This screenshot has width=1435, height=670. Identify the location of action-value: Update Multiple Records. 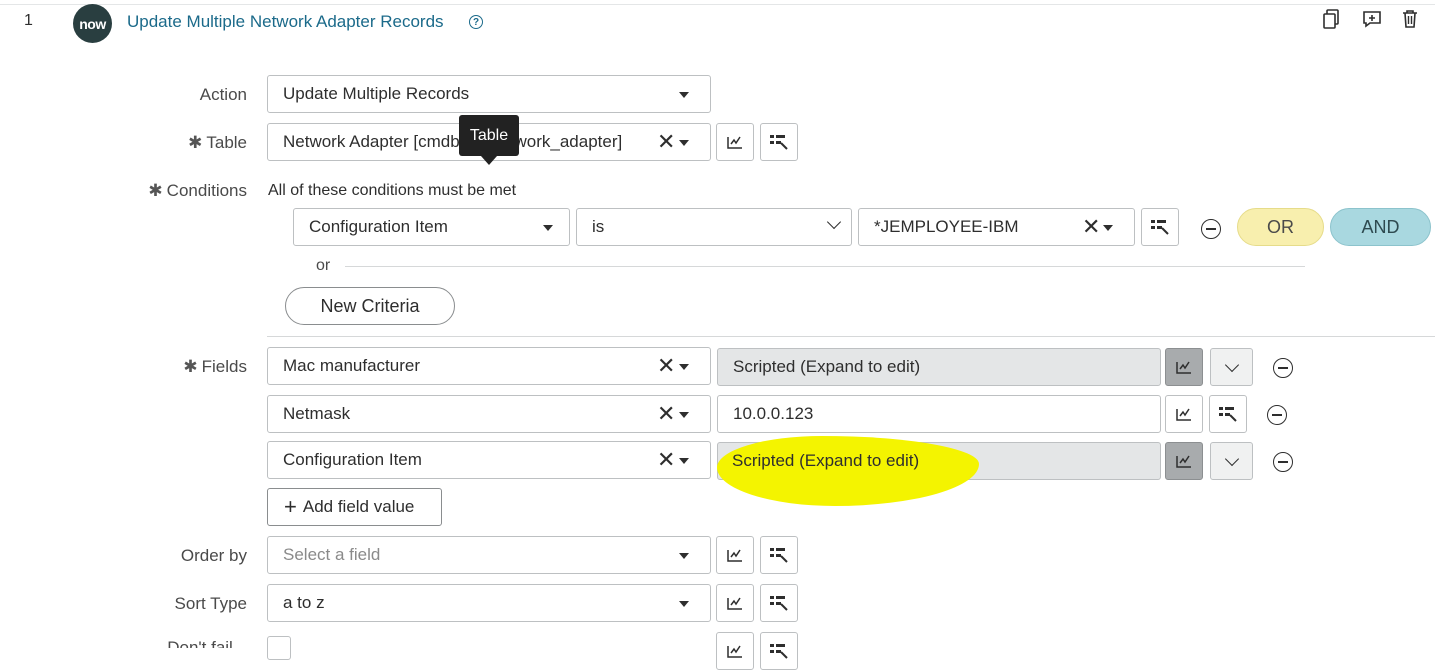
(376, 93).